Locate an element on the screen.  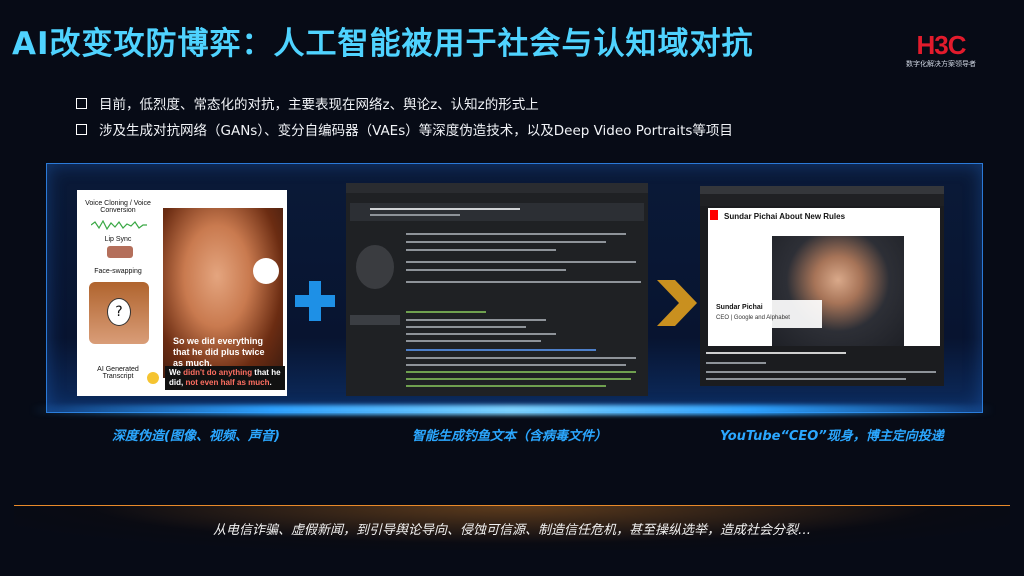
question-mark-icon: ? is located at coordinates (119, 312).